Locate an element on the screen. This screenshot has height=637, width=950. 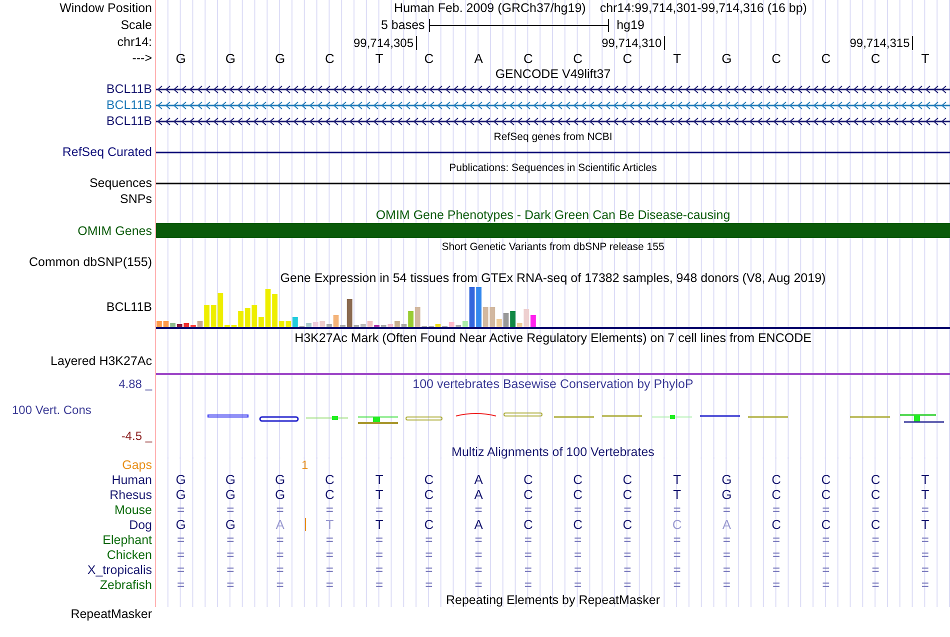
sequence-base: C is located at coordinates (826, 58).